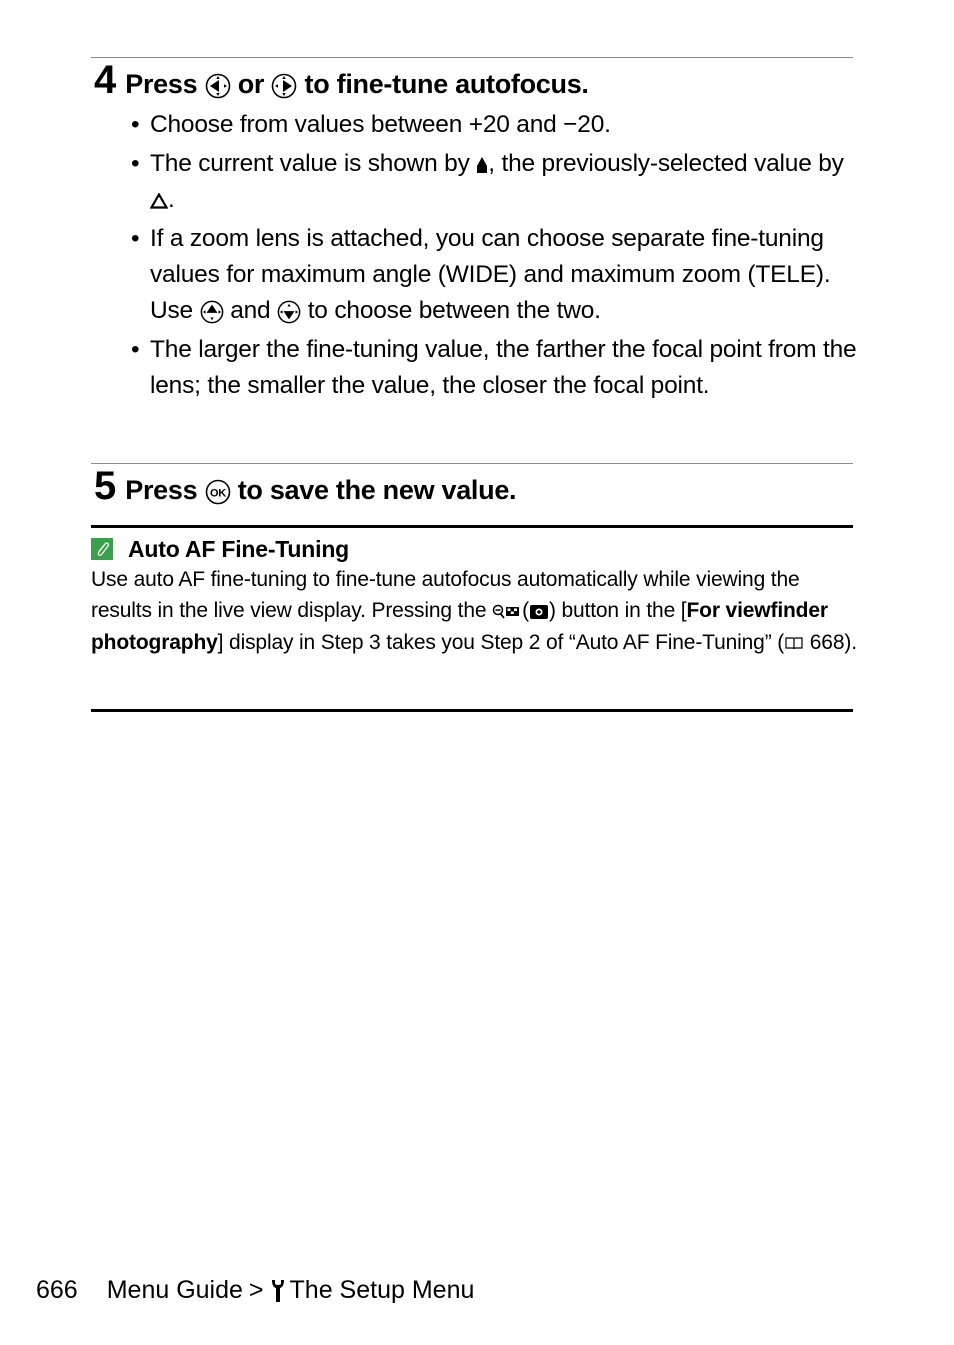 The image size is (954, 1345). I want to click on note-bottom-rule, so click(472, 710).